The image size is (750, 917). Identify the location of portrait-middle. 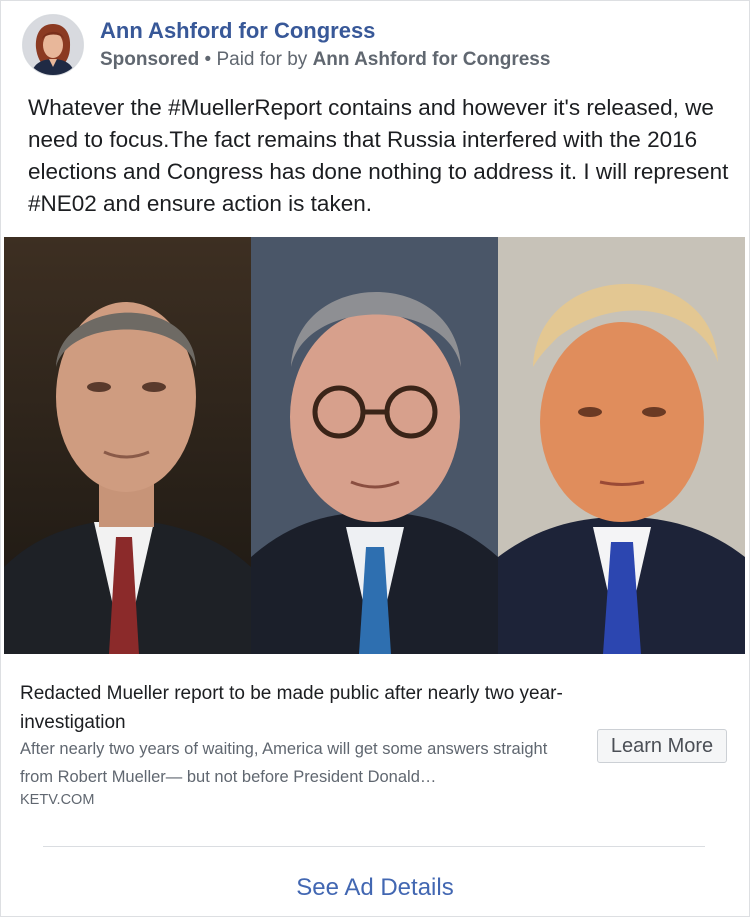
(374, 445).